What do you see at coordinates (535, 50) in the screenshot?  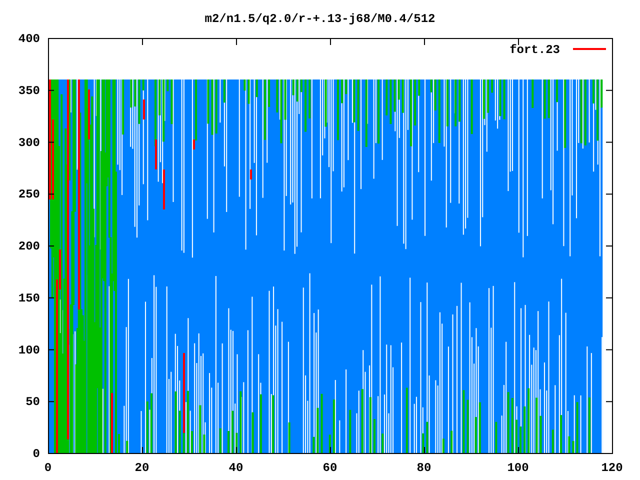 I see `legend-label: fort.23` at bounding box center [535, 50].